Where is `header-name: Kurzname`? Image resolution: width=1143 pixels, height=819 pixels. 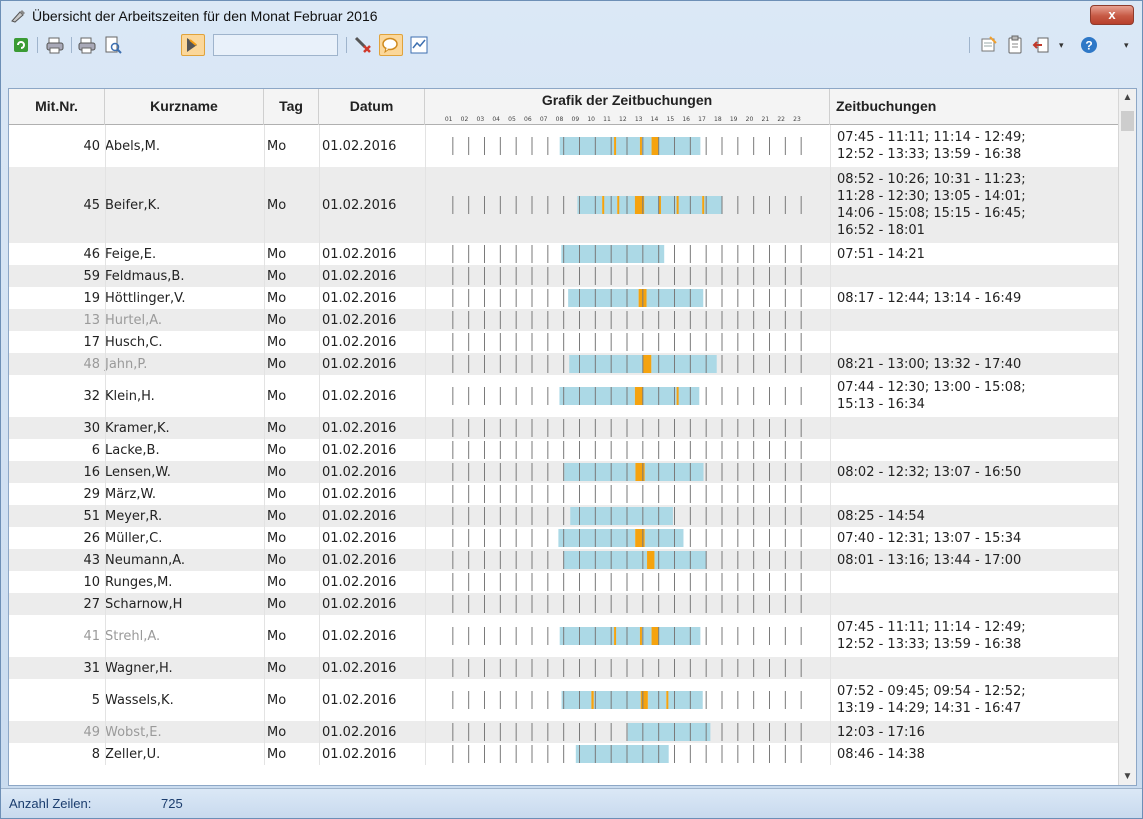 header-name: Kurzname is located at coordinates (184, 107).